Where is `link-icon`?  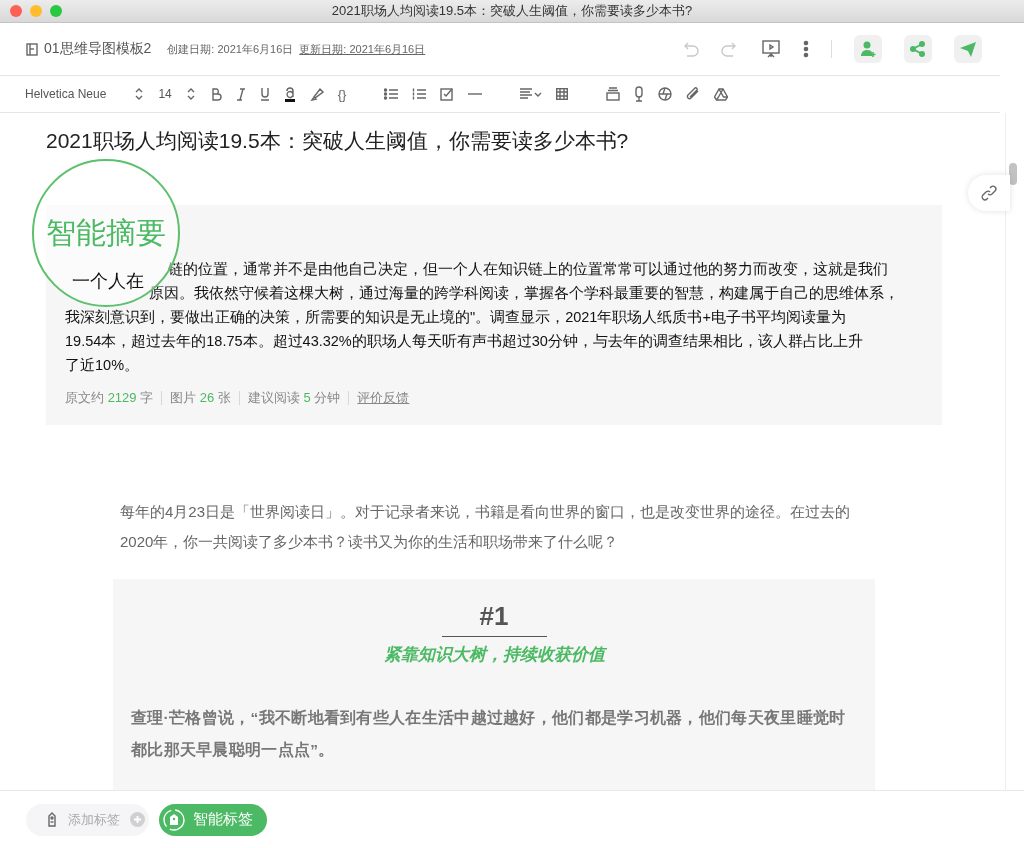
link-icon is located at coordinates (989, 193).